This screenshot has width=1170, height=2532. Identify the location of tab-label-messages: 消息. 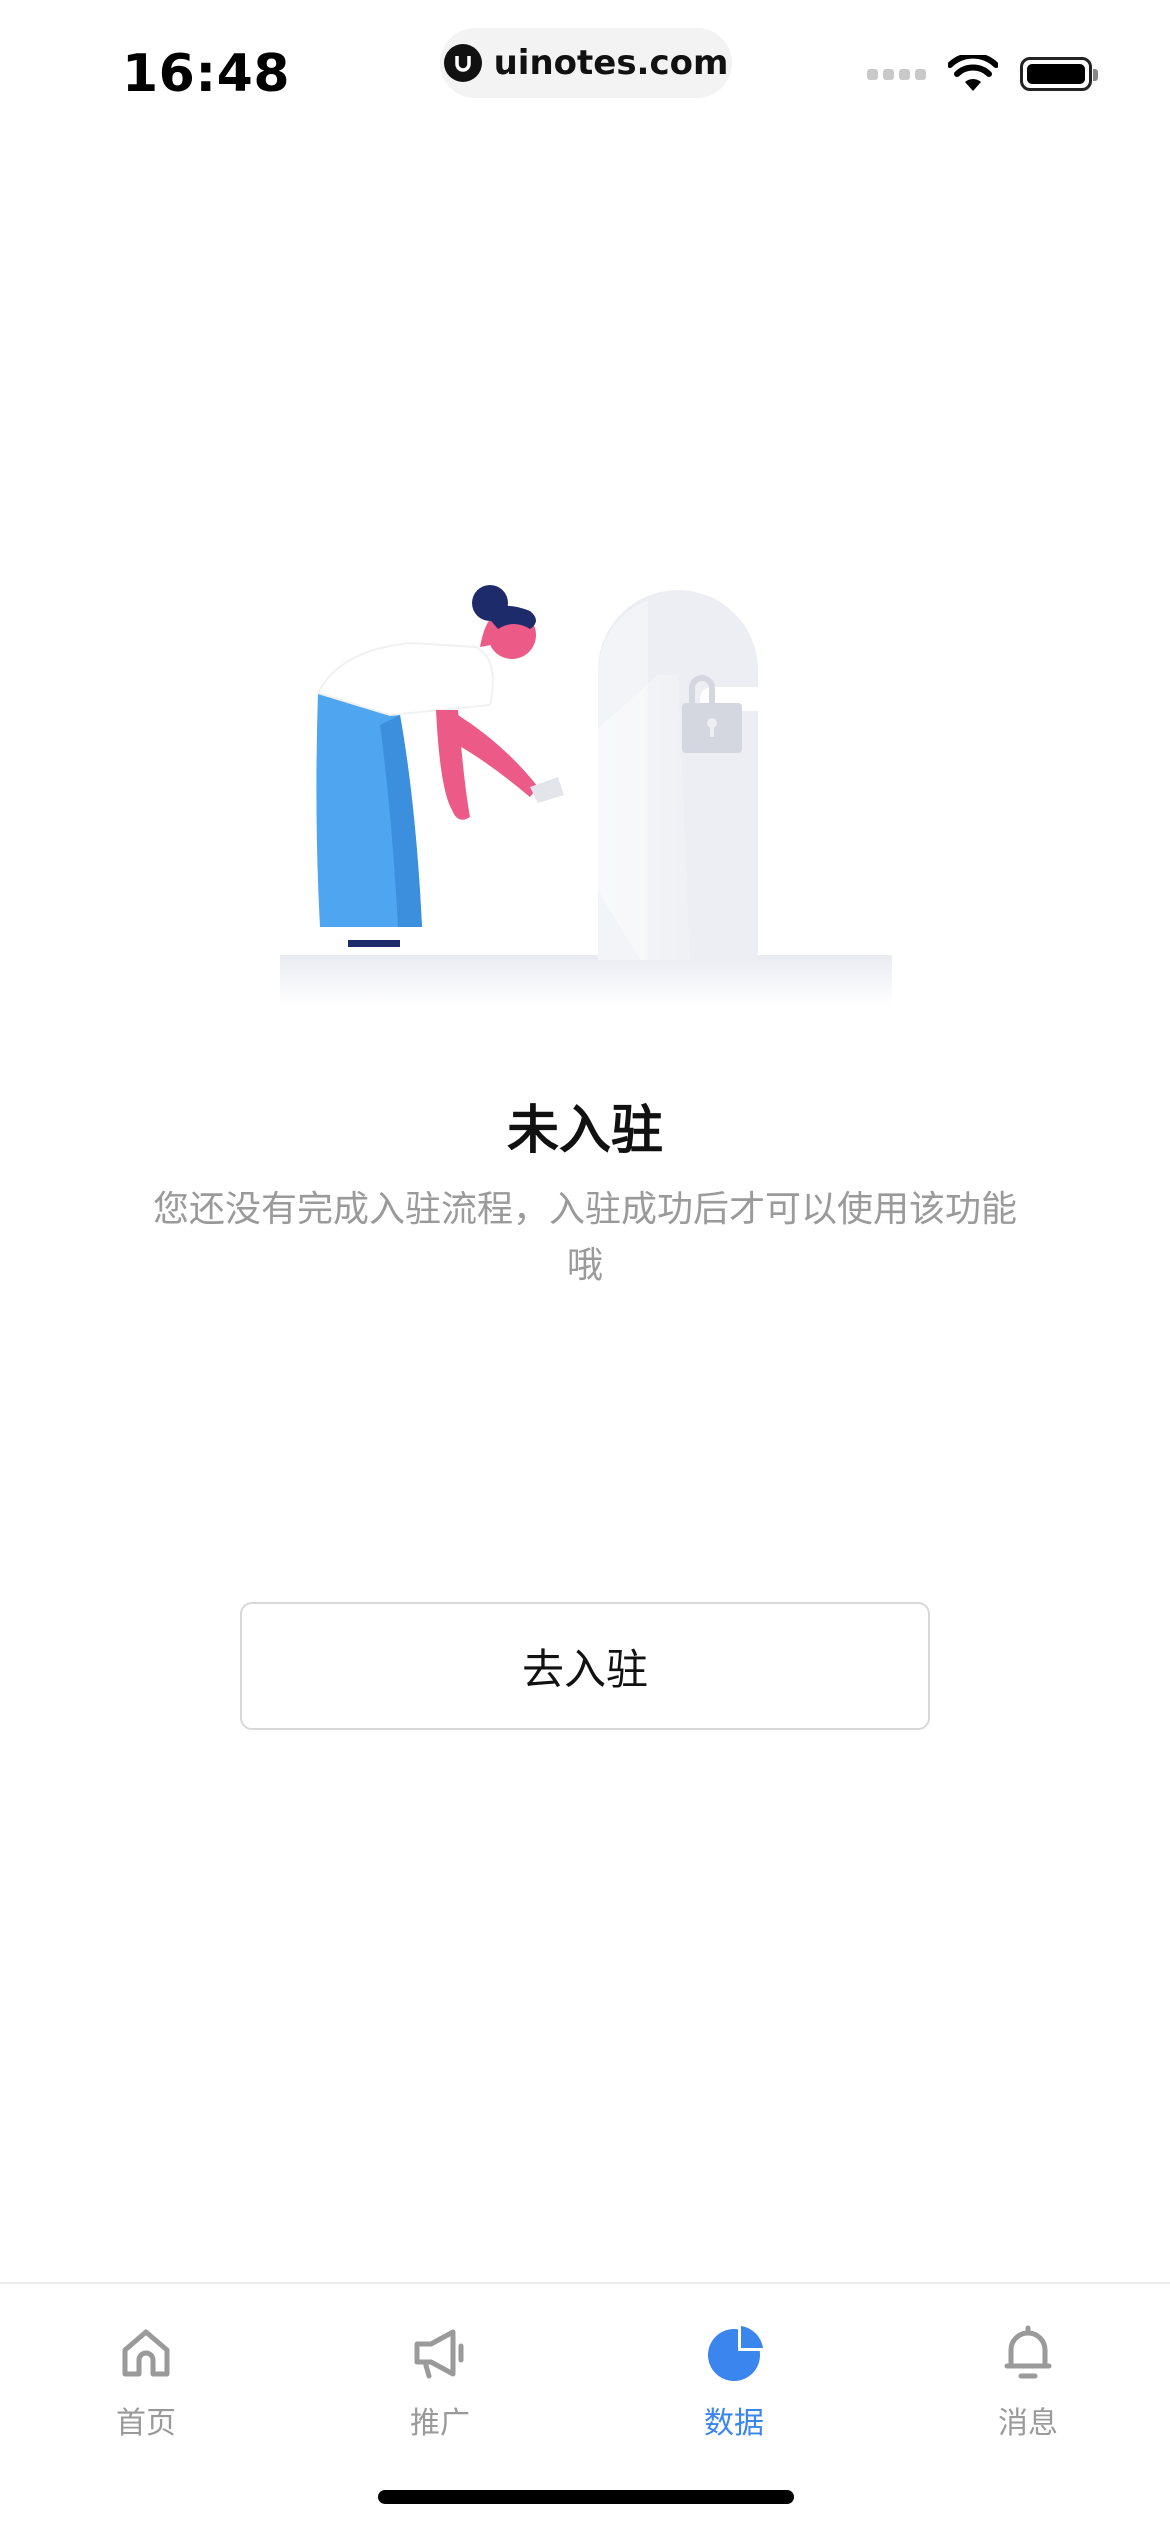
(1028, 2423).